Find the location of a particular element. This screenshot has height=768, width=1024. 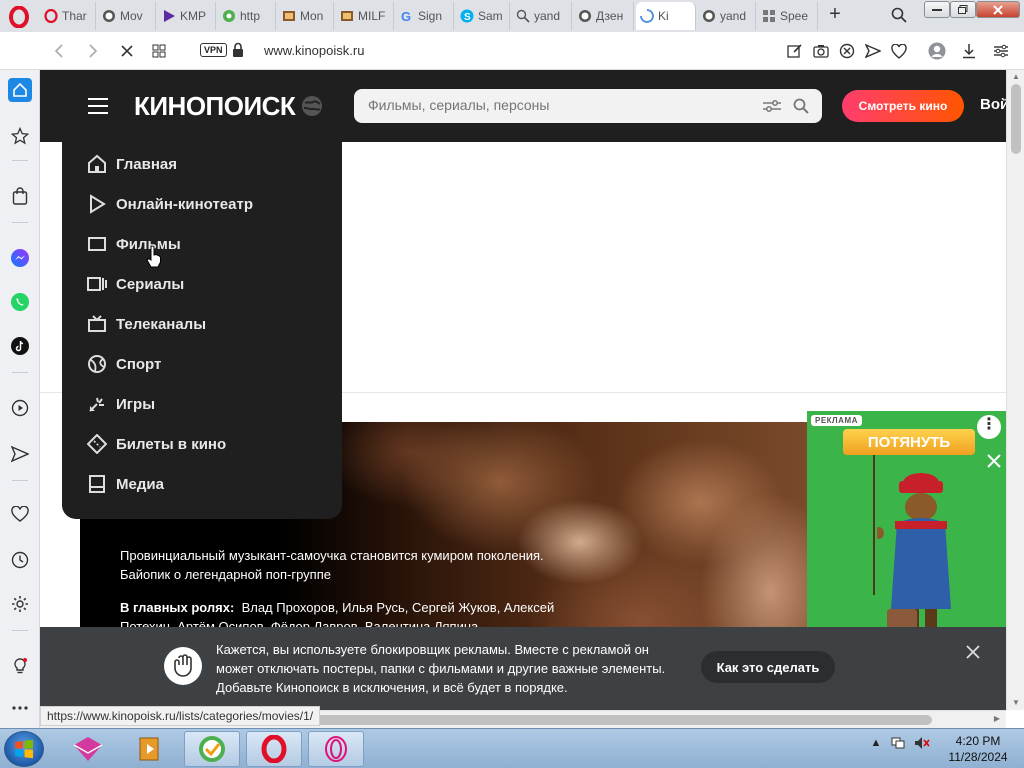

sidebar-settings-button is located at coordinates (20, 604).